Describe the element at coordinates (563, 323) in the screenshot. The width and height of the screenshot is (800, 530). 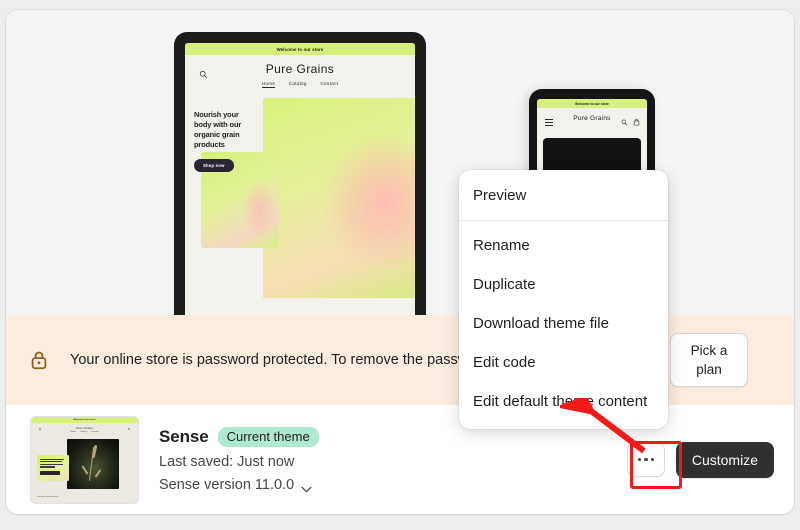
I see `menu-item-download-theme-file: Download theme file` at that location.